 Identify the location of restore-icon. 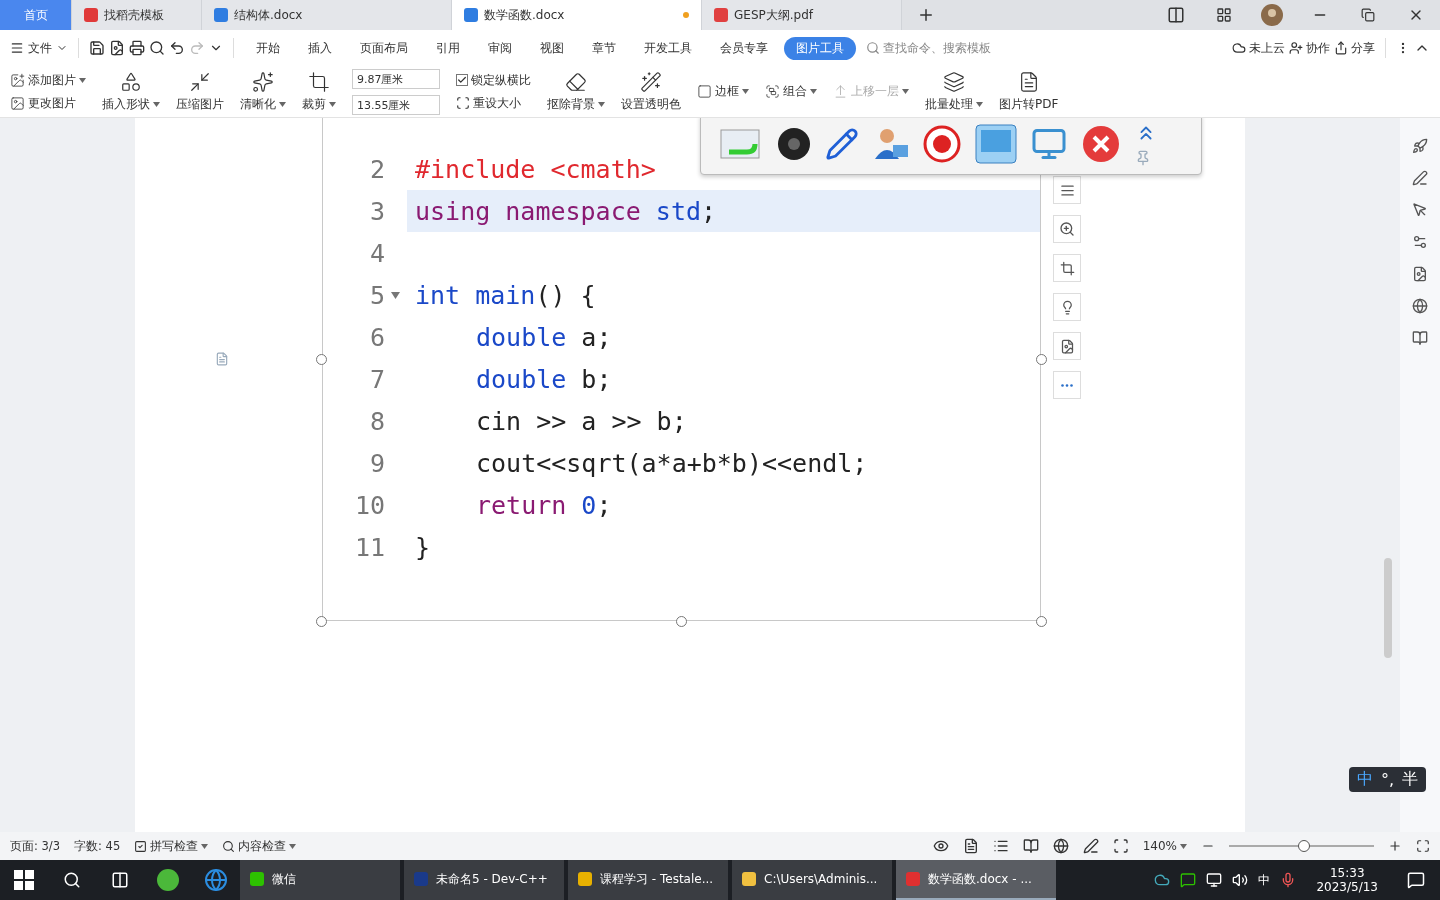
(1368, 15).